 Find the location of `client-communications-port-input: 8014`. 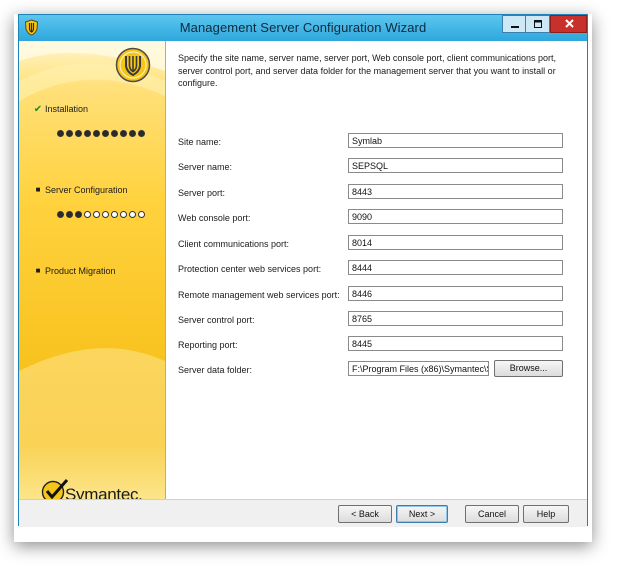

client-communications-port-input: 8014 is located at coordinates (455, 242).